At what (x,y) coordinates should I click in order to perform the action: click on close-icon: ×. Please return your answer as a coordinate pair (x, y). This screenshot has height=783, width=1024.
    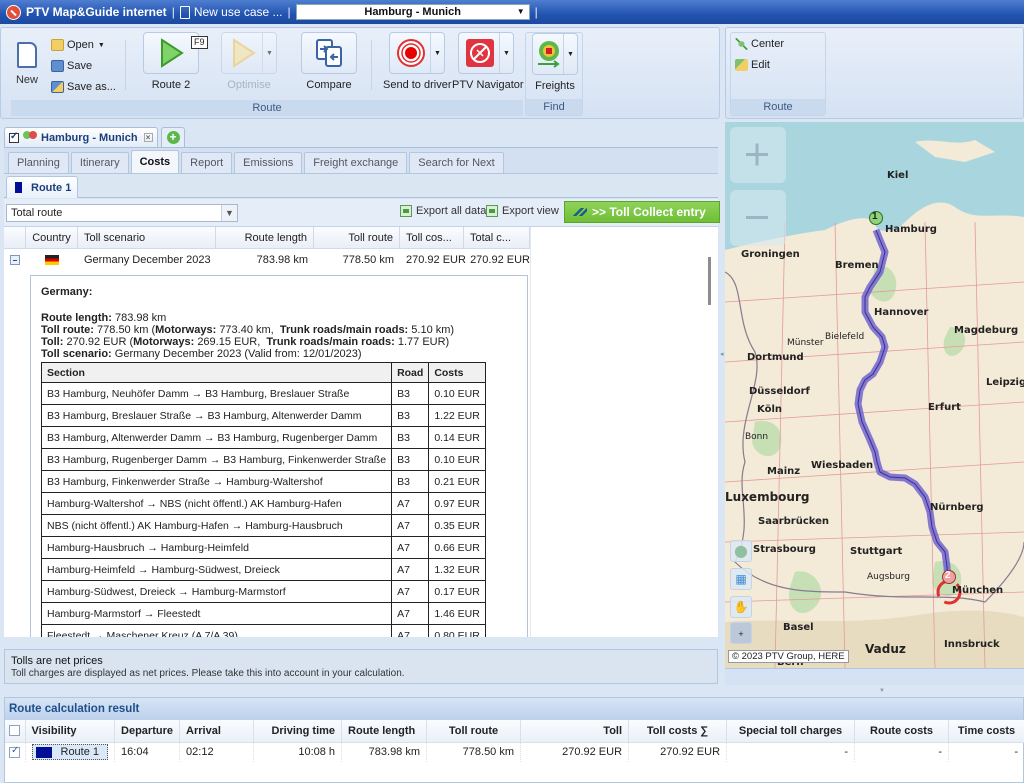
    Looking at the image, I should click on (148, 137).